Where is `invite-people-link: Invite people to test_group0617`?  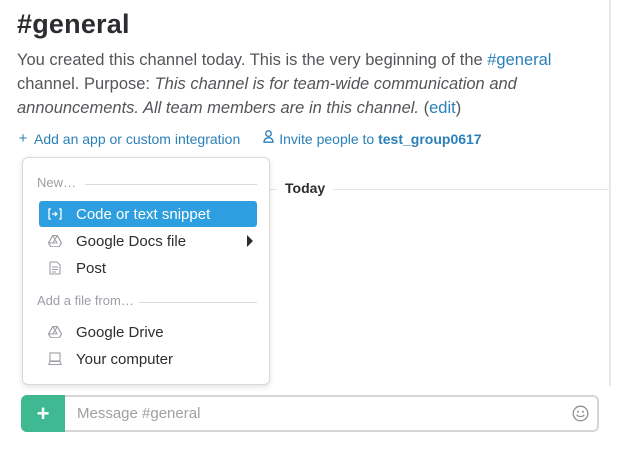 invite-people-link: Invite people to test_group0617 is located at coordinates (372, 138).